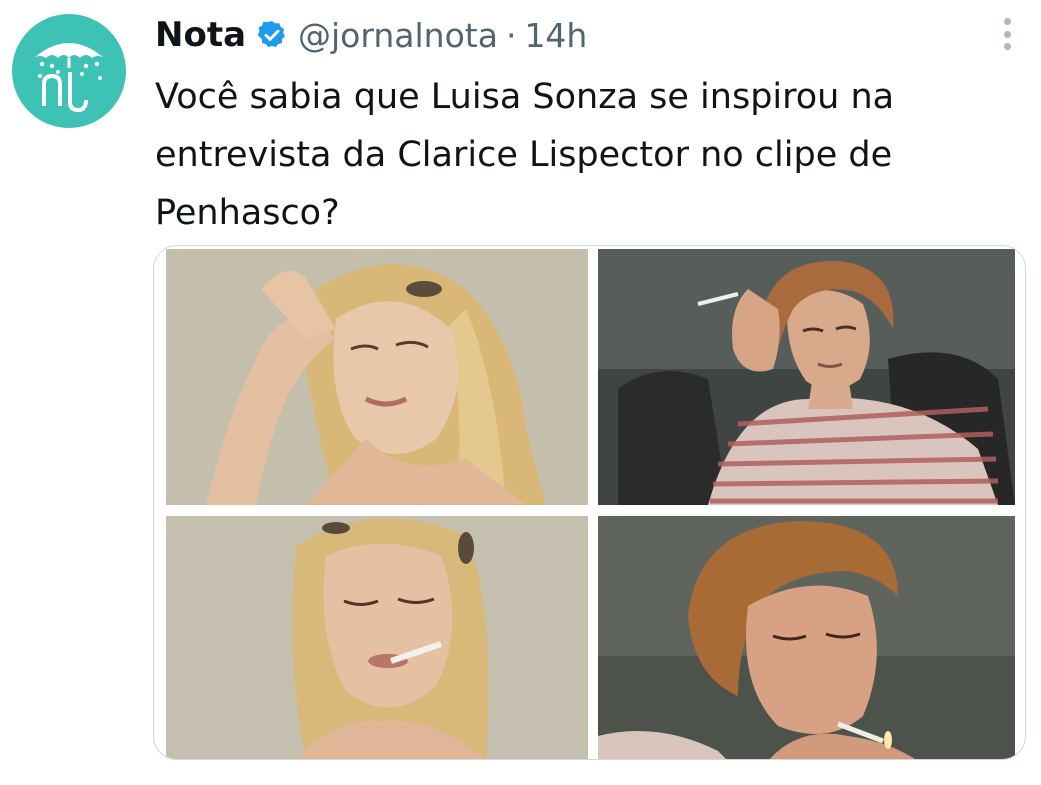 This screenshot has height=785, width=1041. Describe the element at coordinates (69, 78) in the screenshot. I see `umbrella-logo-icon` at that location.